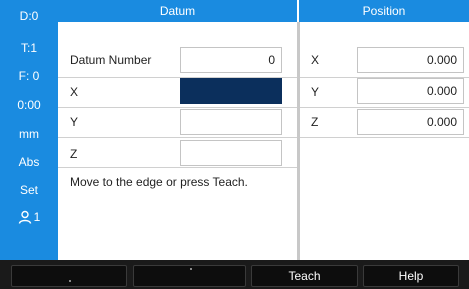 This screenshot has width=469, height=289. I want to click on position-y-label: Y, so click(315, 92).